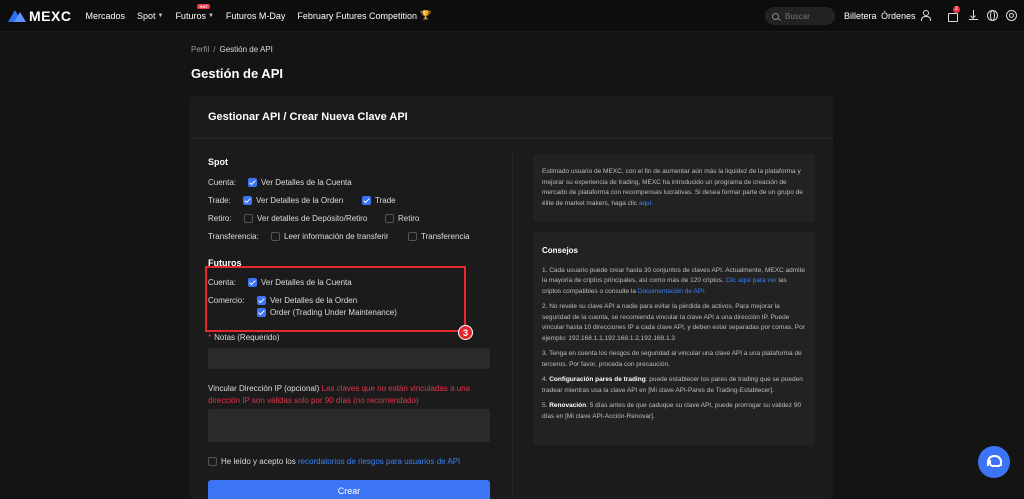 This screenshot has width=1024, height=499. What do you see at coordinates (17, 15) in the screenshot?
I see `logo-icon` at bounding box center [17, 15].